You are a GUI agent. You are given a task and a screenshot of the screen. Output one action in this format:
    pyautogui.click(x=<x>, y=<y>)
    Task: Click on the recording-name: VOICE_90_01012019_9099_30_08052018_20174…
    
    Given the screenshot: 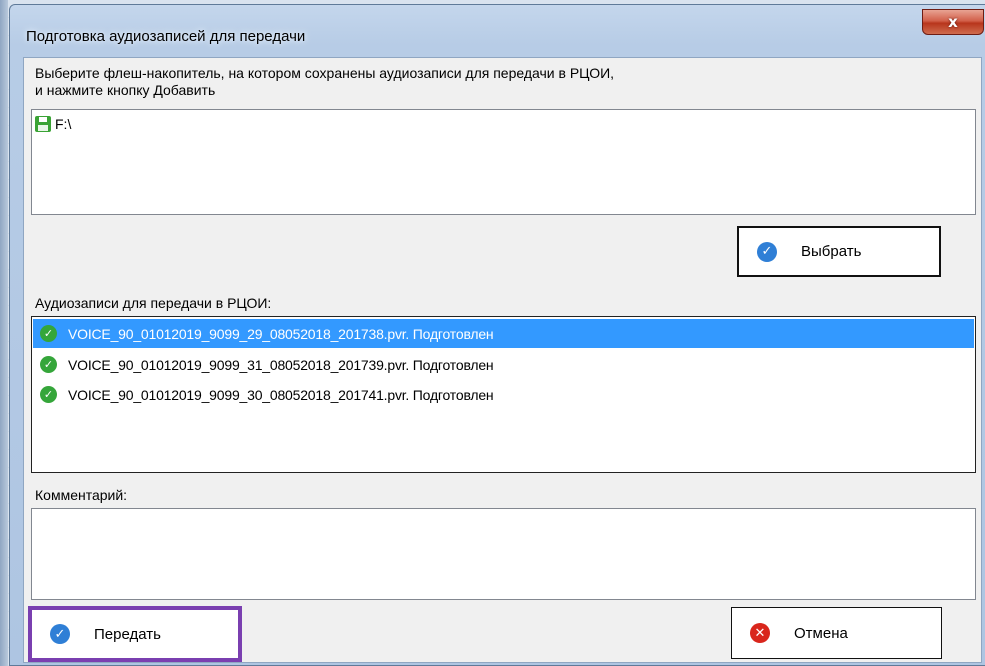 What is the action you would take?
    pyautogui.click(x=281, y=394)
    